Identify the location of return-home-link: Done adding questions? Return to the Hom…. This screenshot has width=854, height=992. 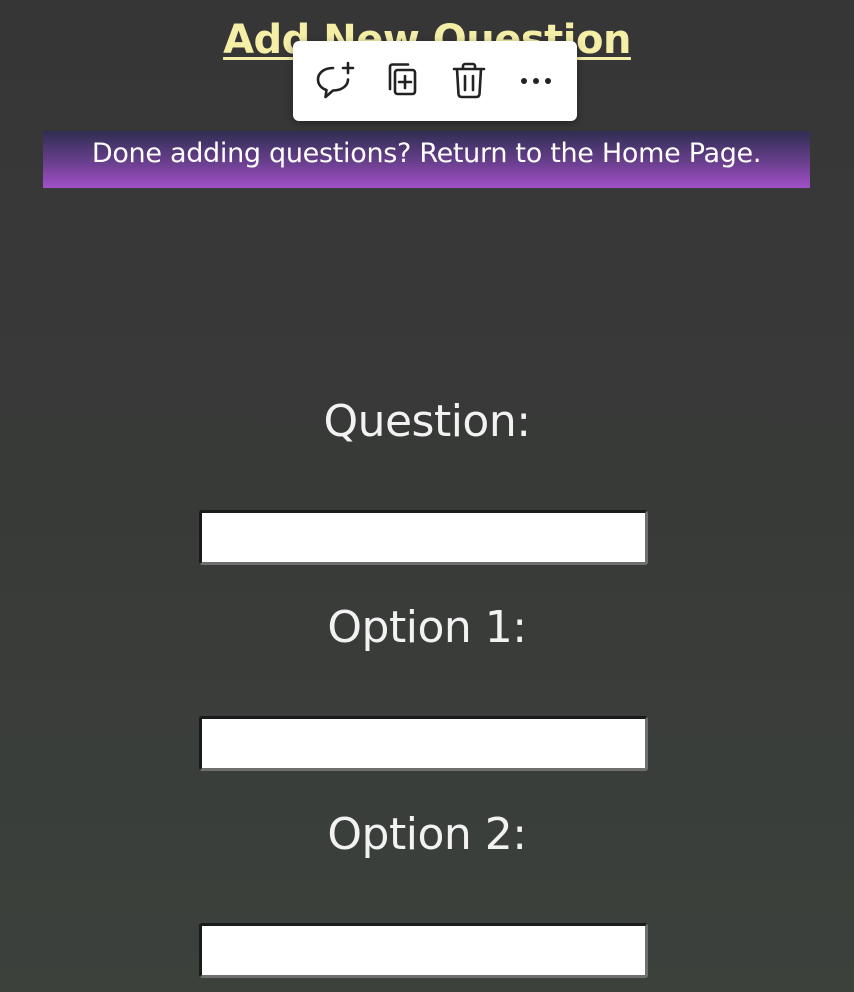
(426, 159).